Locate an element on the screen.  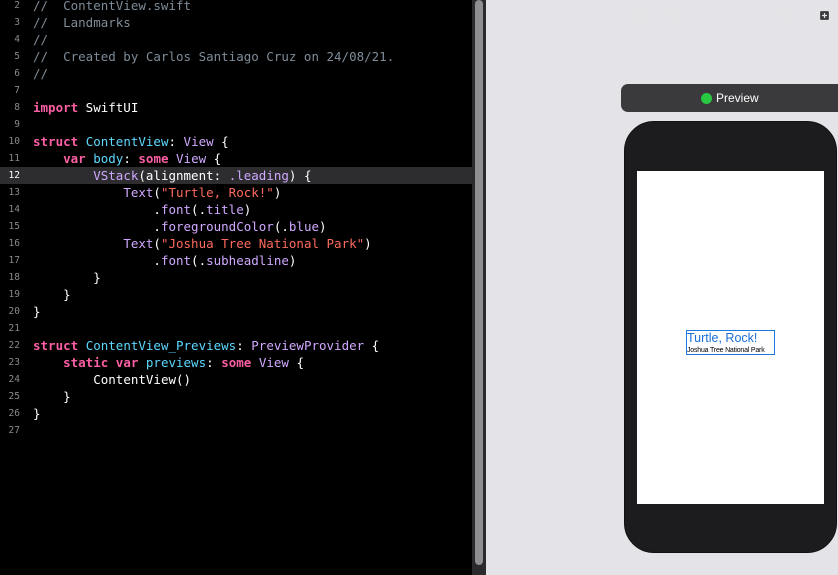
code-text: .font(.title) is located at coordinates (142, 209).